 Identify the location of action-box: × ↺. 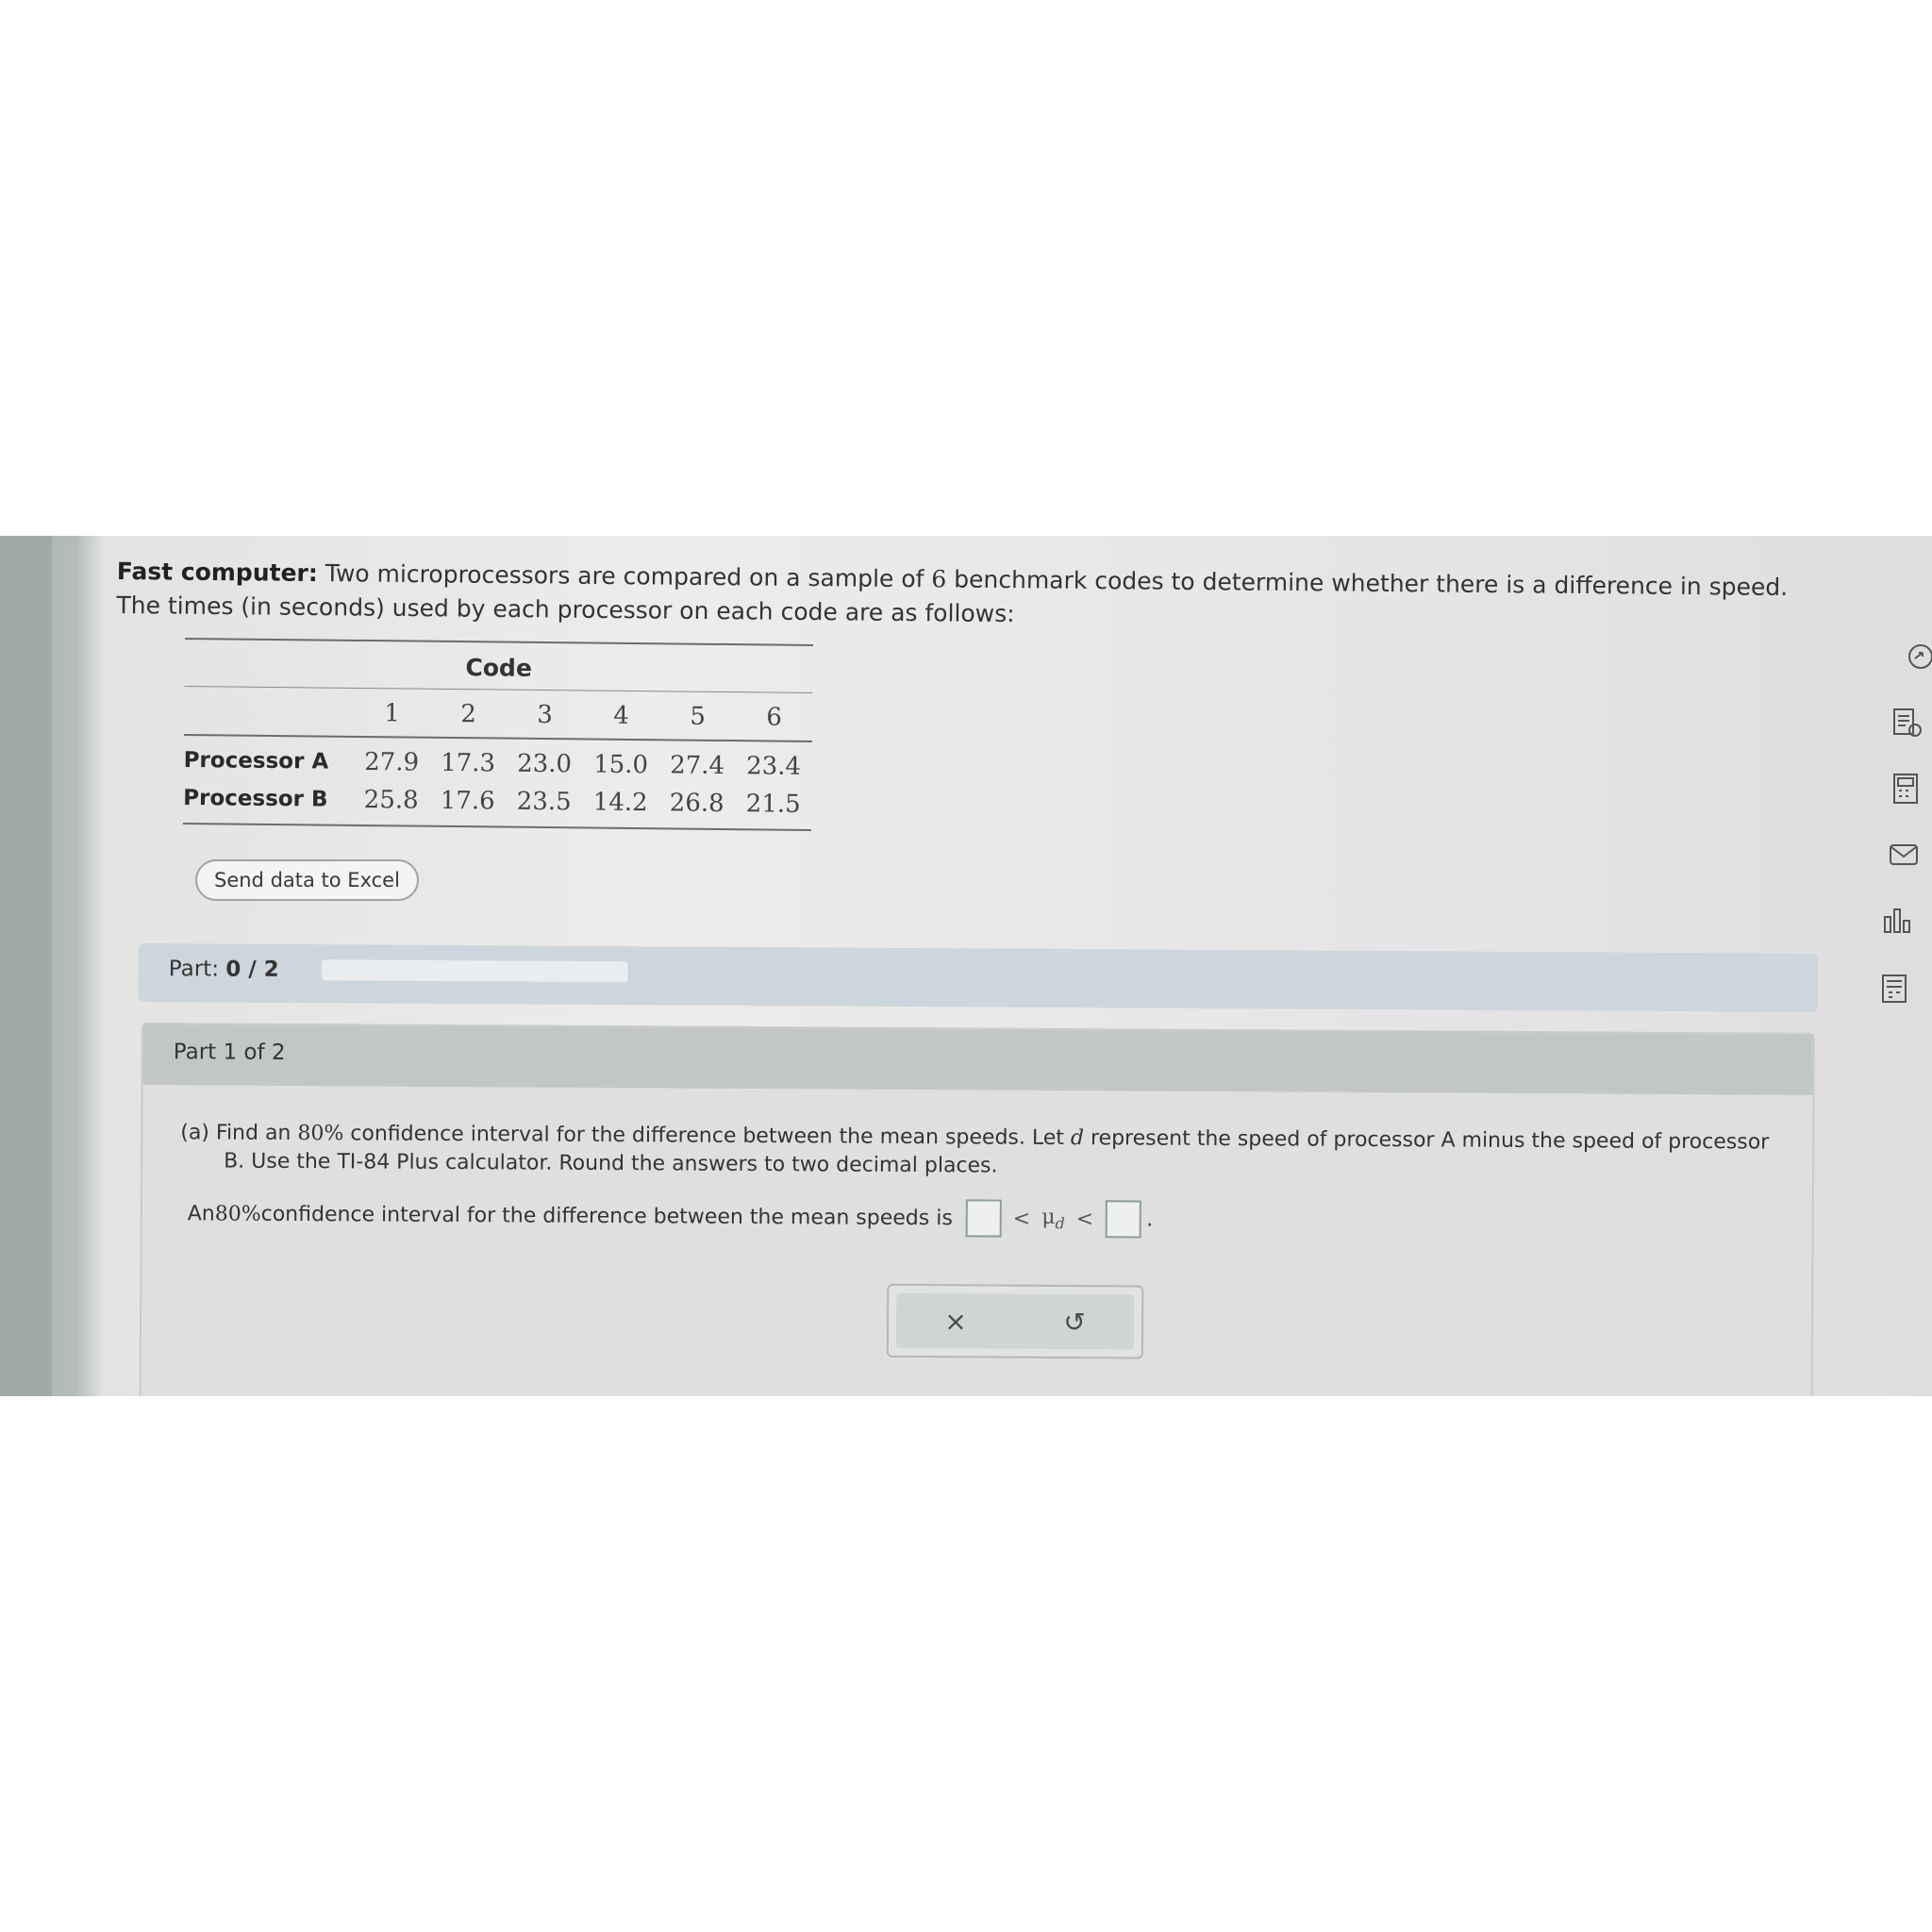
(1015, 1321).